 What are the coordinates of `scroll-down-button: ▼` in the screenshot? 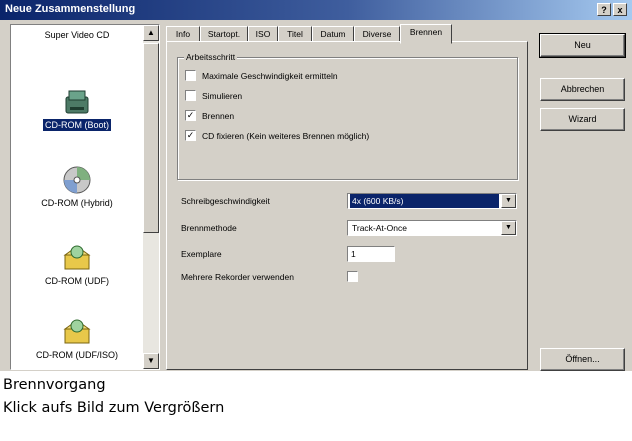 It's located at (151, 361).